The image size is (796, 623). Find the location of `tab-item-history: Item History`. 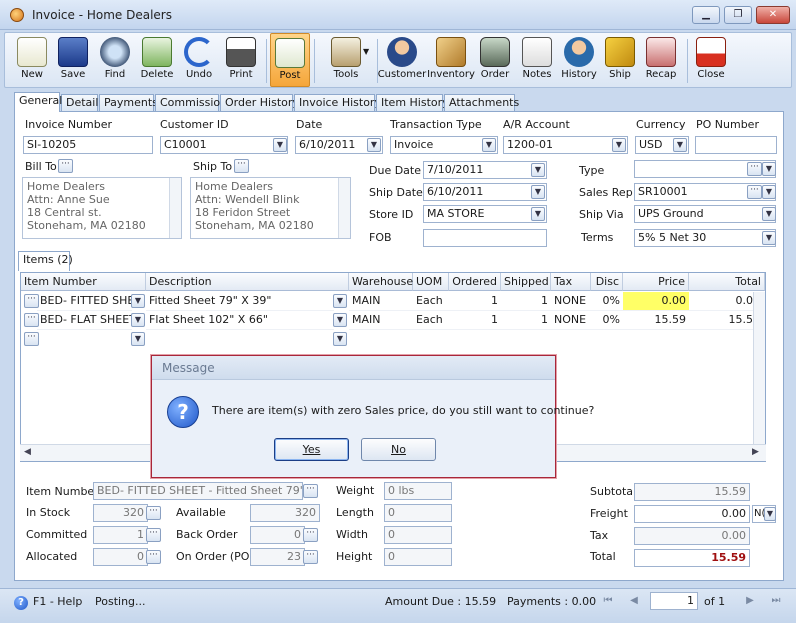

tab-item-history: Item History is located at coordinates (412, 103).